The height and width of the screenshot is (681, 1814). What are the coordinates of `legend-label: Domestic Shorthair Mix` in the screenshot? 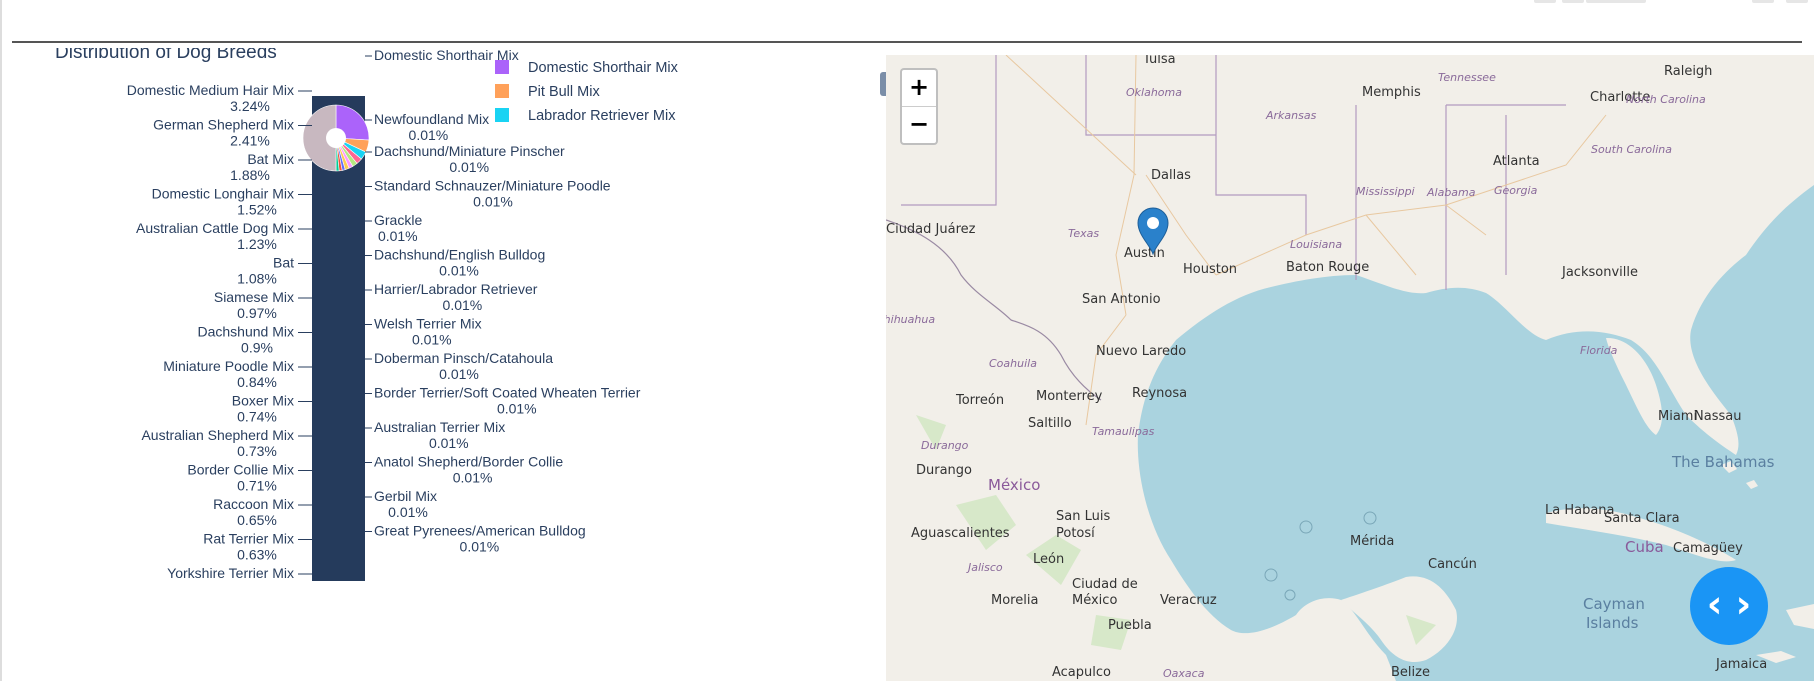 It's located at (603, 68).